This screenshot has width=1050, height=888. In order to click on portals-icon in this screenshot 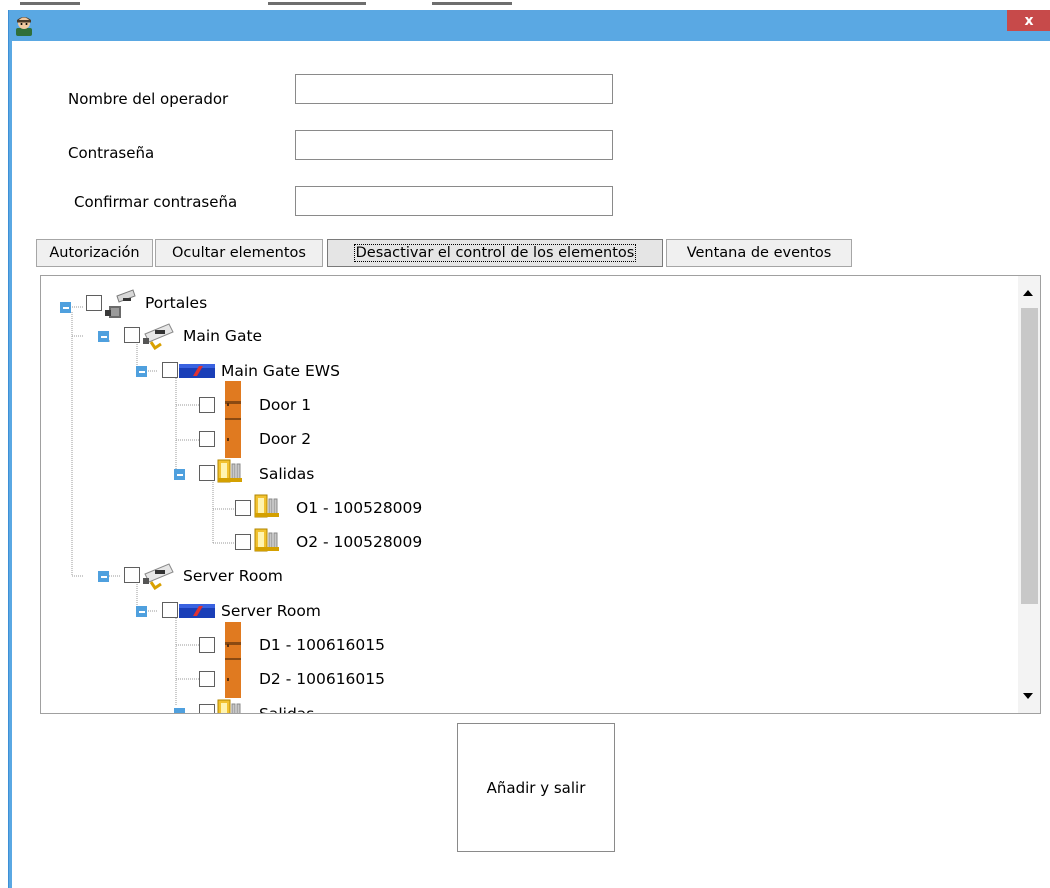, I will do `click(120, 303)`.